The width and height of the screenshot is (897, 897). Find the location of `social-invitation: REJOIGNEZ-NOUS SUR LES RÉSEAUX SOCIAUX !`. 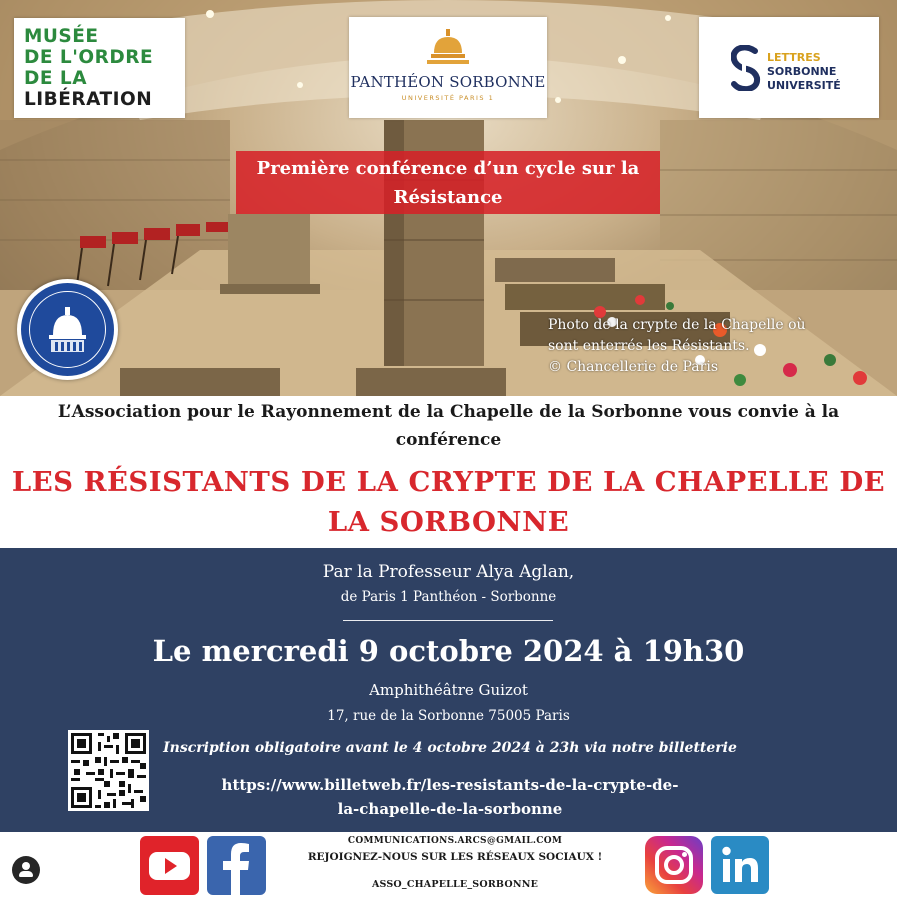

social-invitation: REJOIGNEZ-NOUS SUR LES RÉSEAUX SOCIAUX ! is located at coordinates (455, 857).